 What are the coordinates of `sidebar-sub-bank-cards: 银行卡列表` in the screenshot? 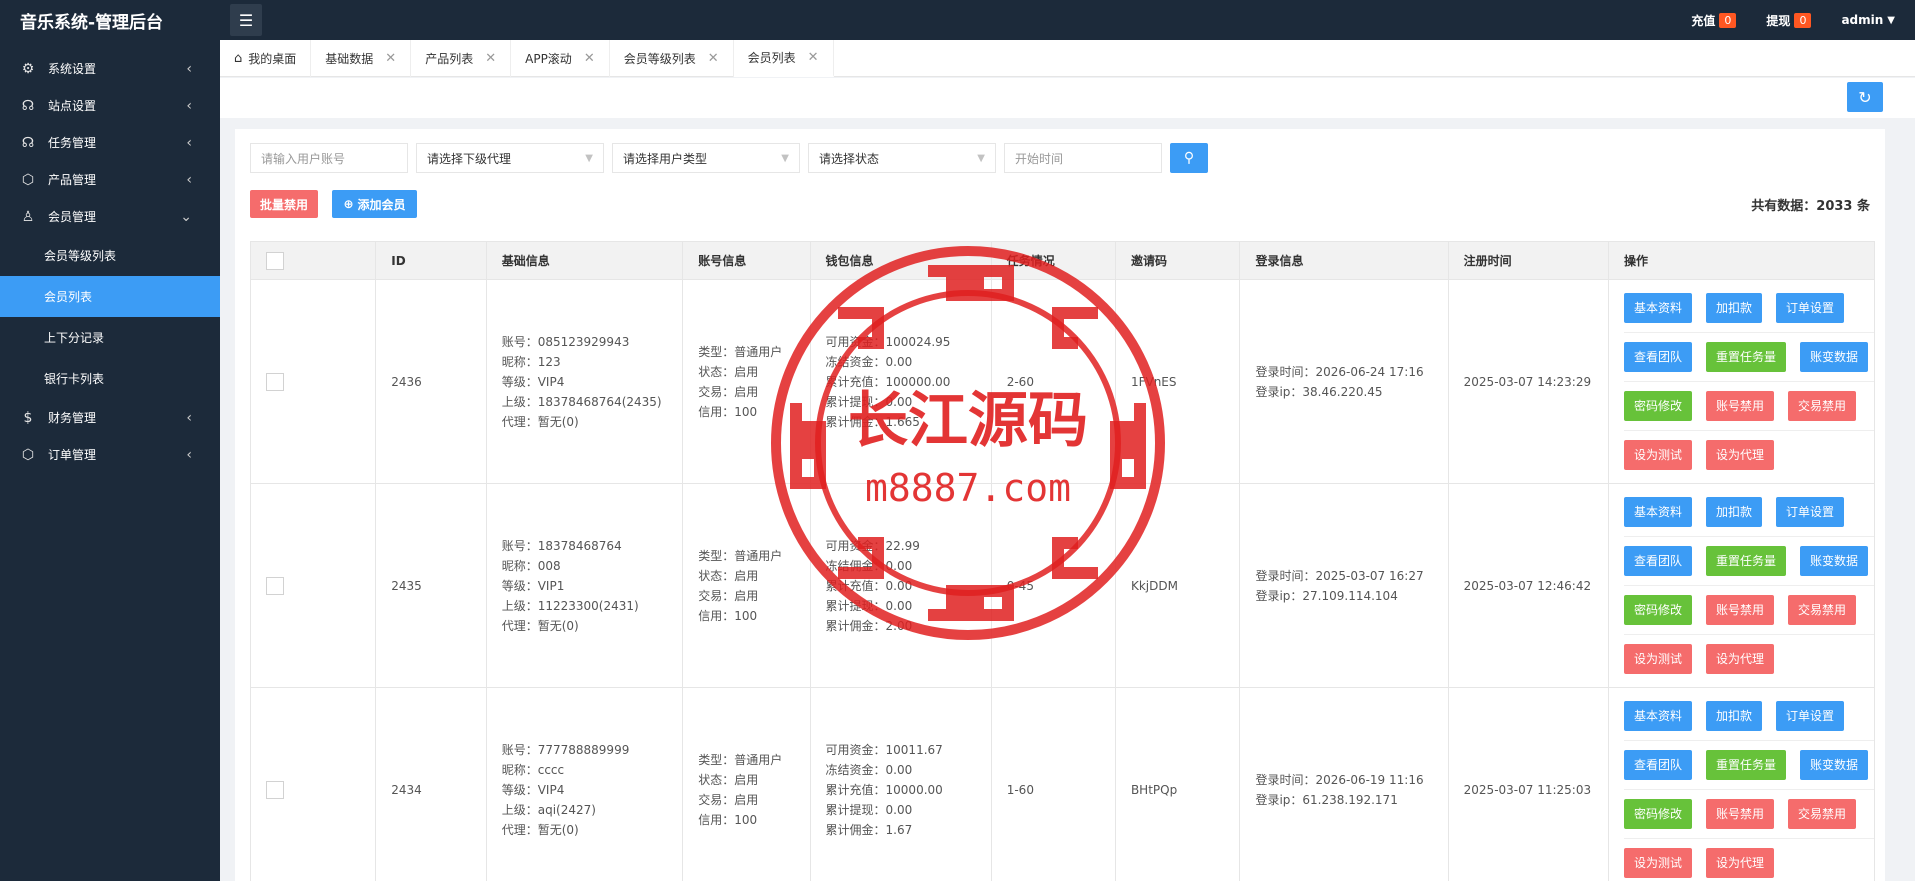 It's located at (110, 378).